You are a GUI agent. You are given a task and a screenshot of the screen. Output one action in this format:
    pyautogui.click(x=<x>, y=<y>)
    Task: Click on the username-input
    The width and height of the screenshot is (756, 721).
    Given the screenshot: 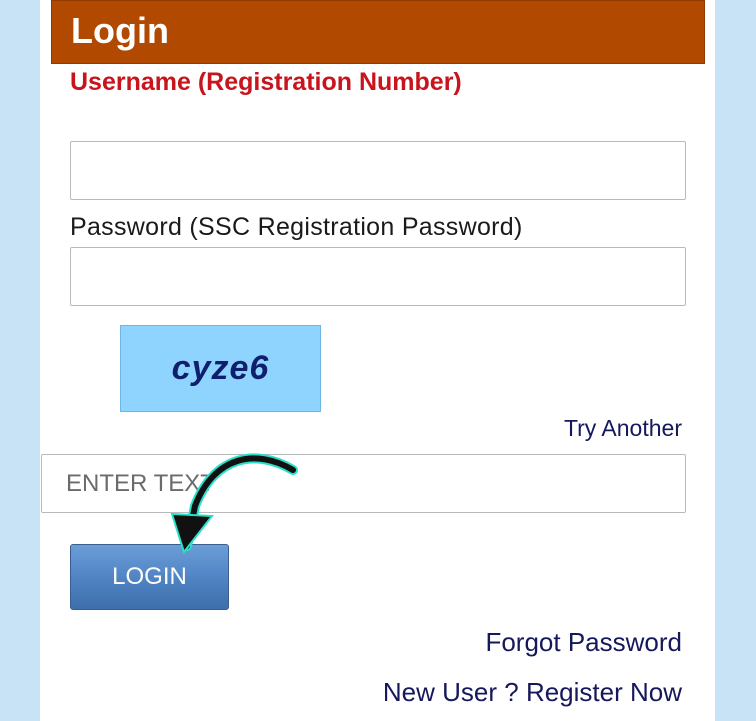 What is the action you would take?
    pyautogui.click(x=378, y=170)
    